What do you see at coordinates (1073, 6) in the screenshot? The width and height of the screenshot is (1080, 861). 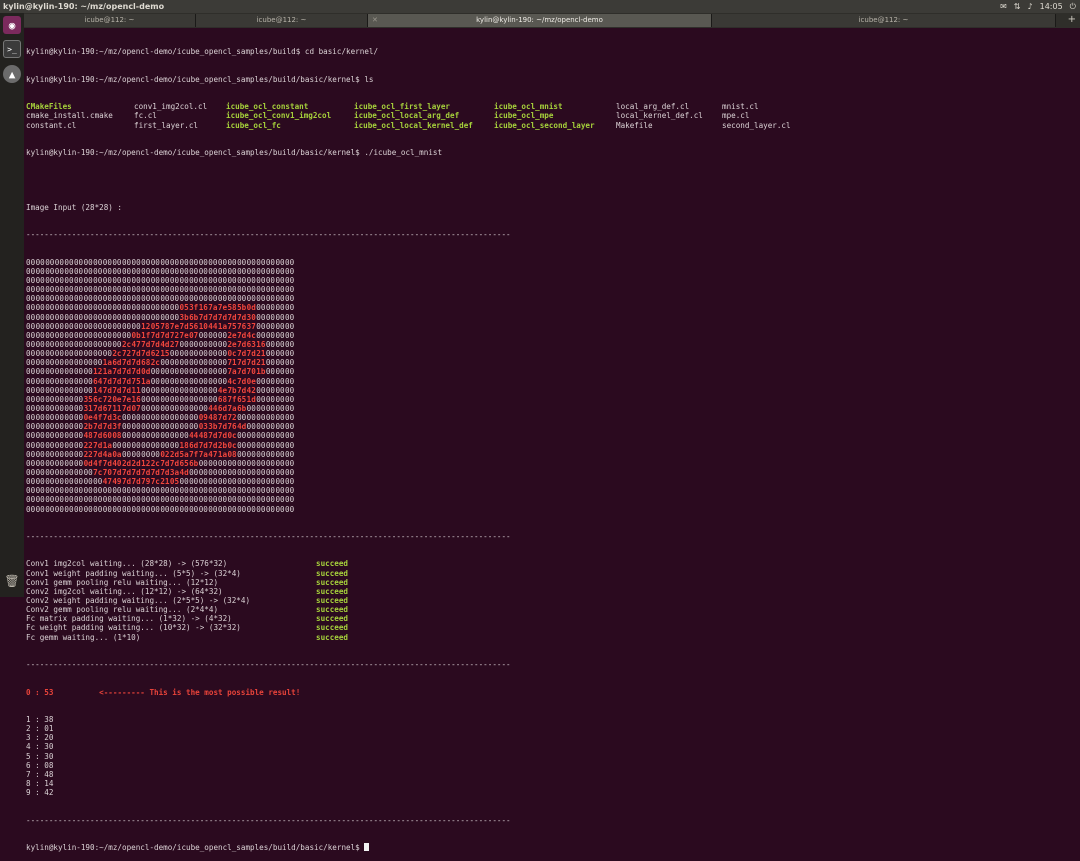 I see `power-icon: ⏻` at bounding box center [1073, 6].